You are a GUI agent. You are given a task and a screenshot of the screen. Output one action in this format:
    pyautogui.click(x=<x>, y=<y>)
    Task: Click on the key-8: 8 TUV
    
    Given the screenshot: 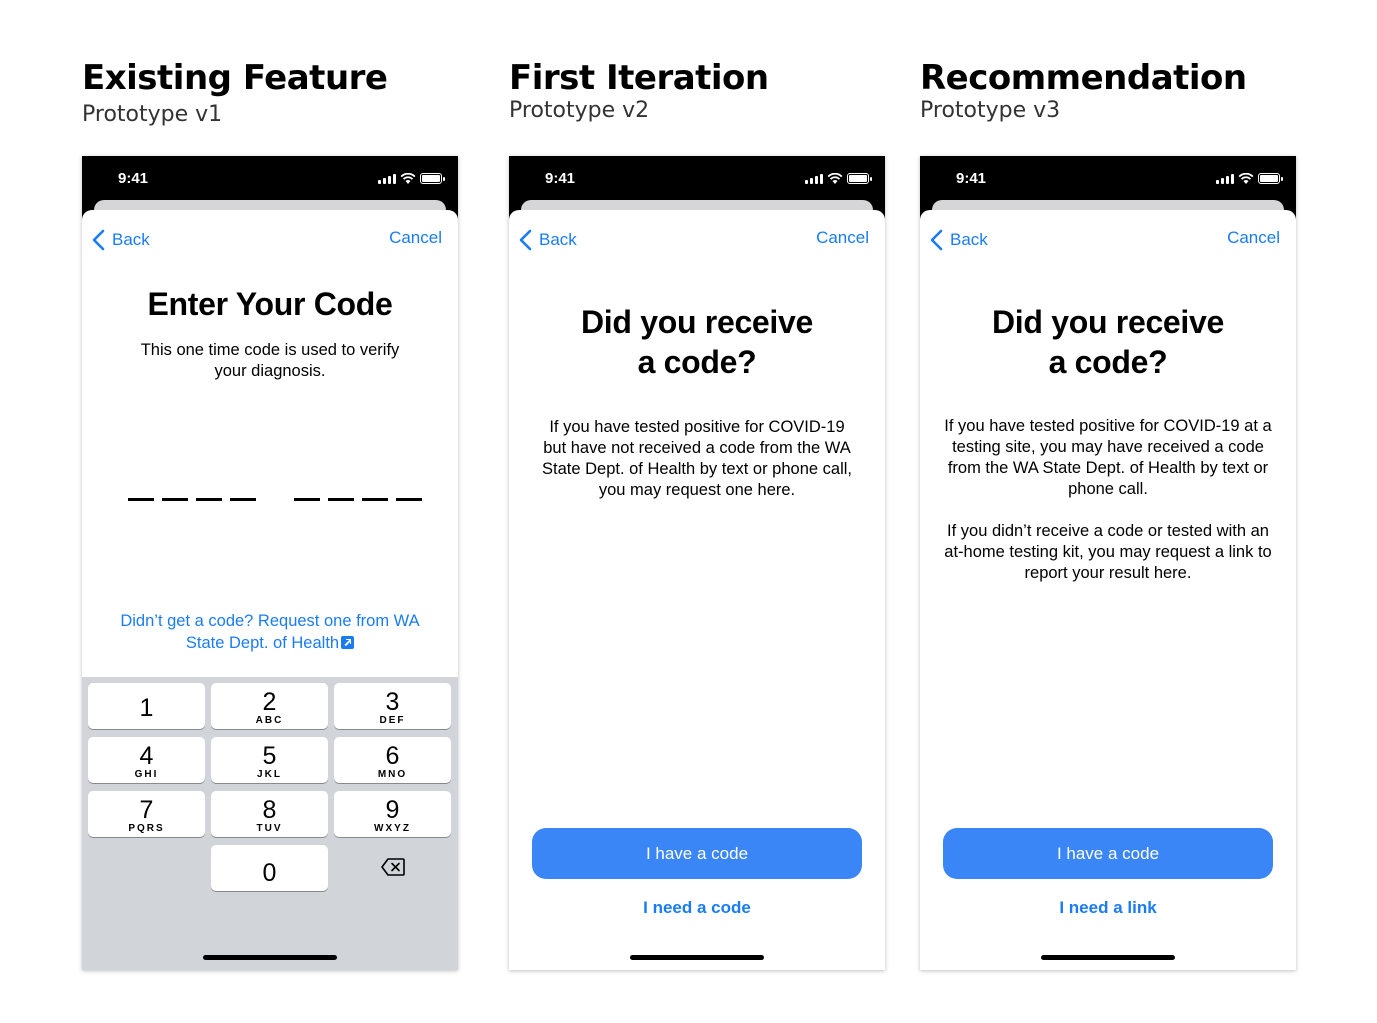 What is the action you would take?
    pyautogui.click(x=269, y=814)
    